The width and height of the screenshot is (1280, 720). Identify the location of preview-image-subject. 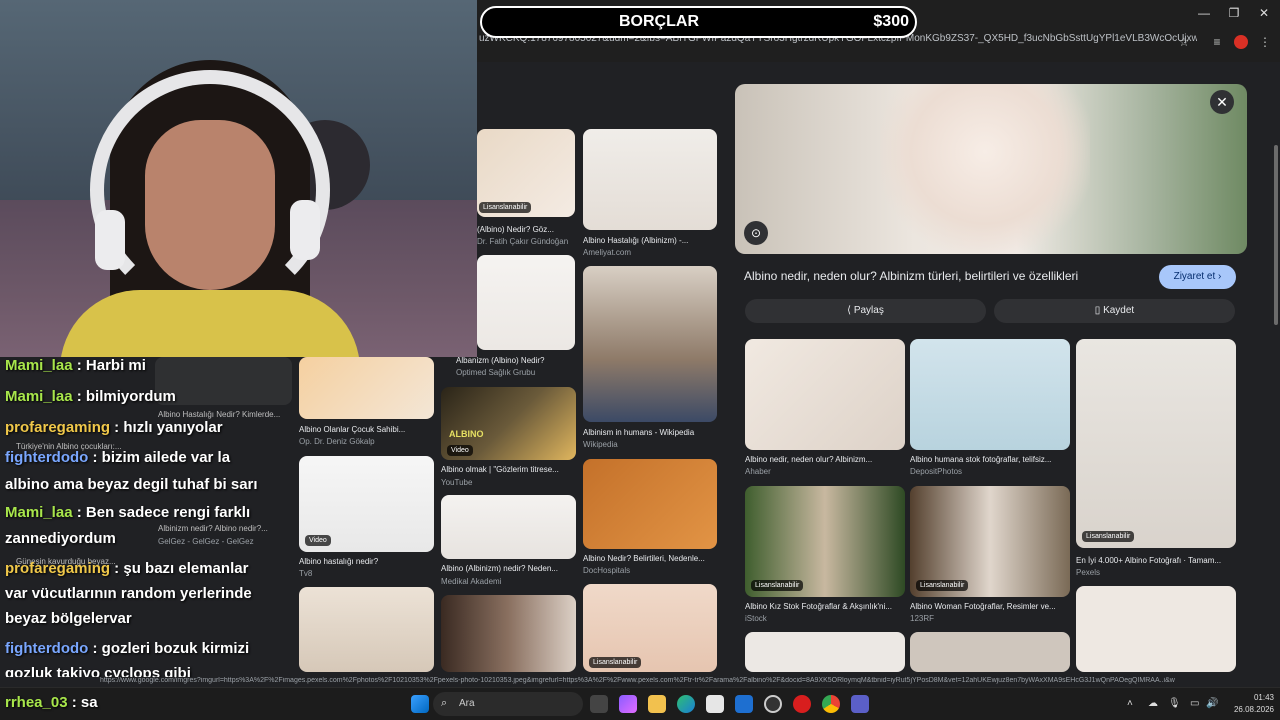
(985, 169).